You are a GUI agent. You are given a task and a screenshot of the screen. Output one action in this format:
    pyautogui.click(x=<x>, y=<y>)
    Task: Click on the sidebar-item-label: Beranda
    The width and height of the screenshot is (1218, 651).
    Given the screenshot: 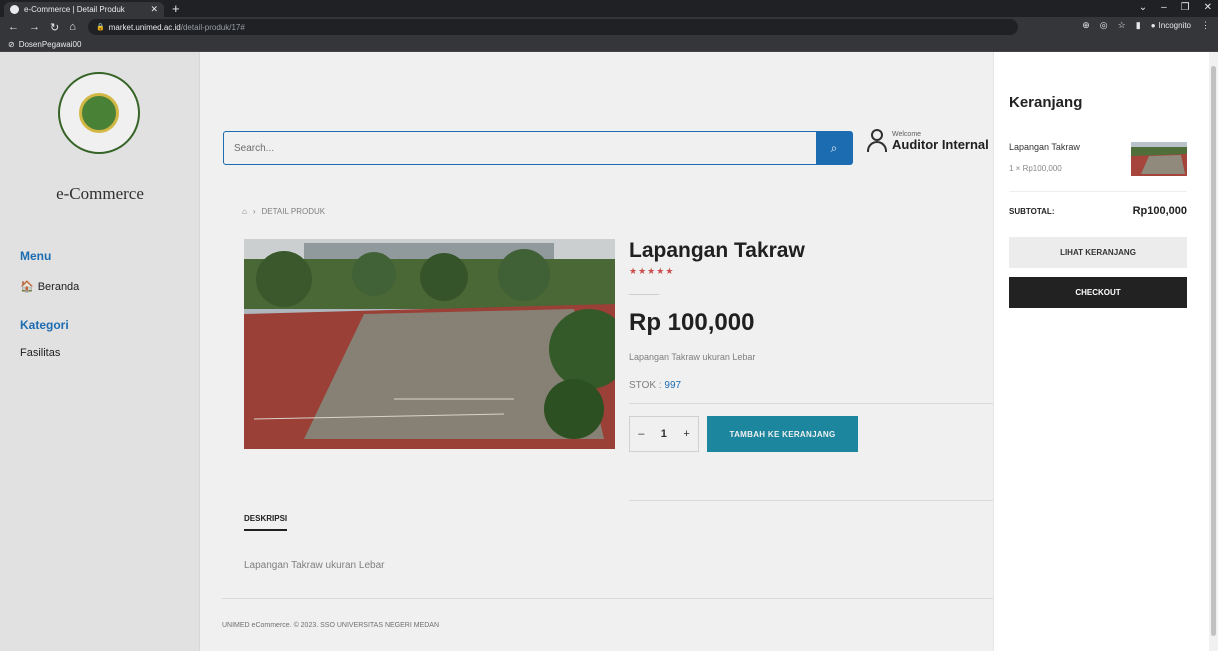 What is the action you would take?
    pyautogui.click(x=58, y=286)
    